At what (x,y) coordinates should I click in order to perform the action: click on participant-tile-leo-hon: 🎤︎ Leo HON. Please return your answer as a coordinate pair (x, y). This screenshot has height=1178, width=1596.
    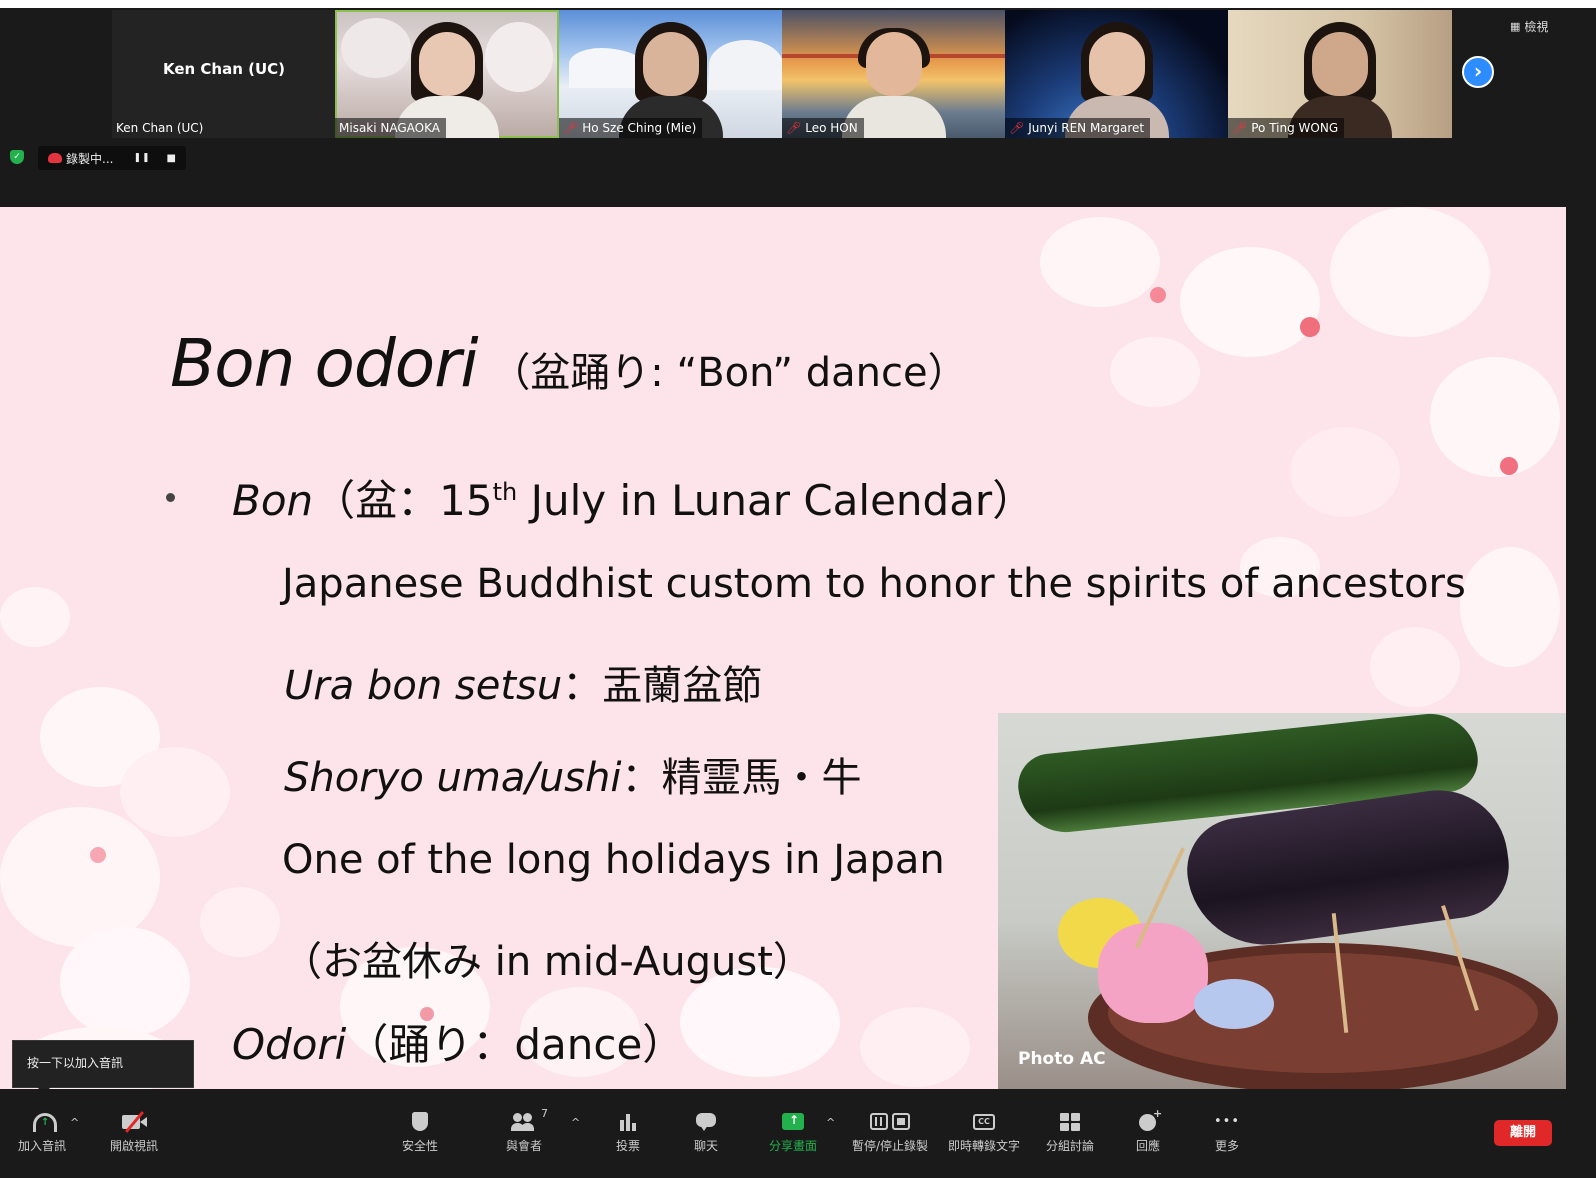
    Looking at the image, I should click on (894, 74).